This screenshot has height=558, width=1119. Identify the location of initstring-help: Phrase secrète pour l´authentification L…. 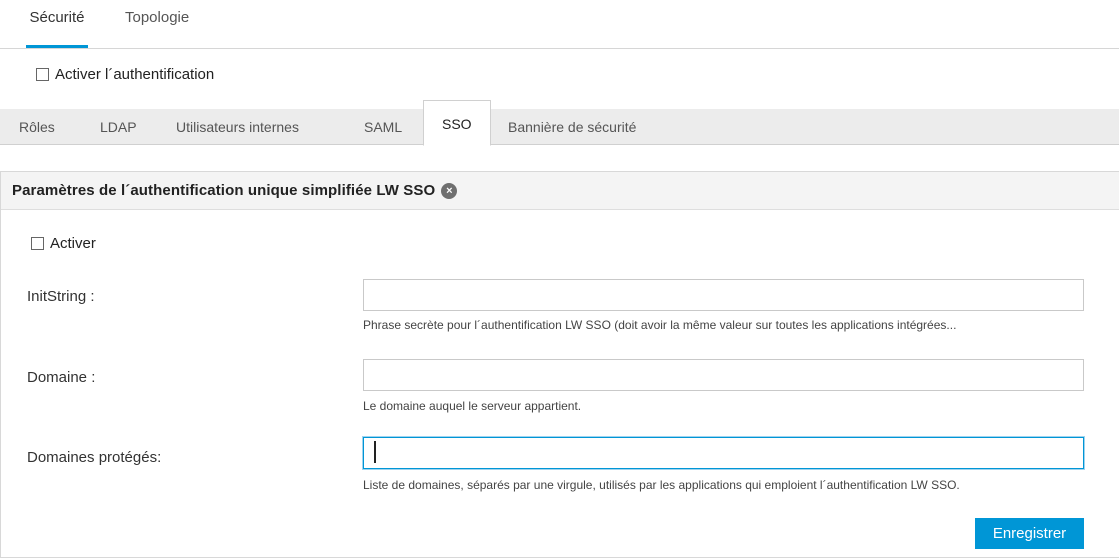
(660, 325).